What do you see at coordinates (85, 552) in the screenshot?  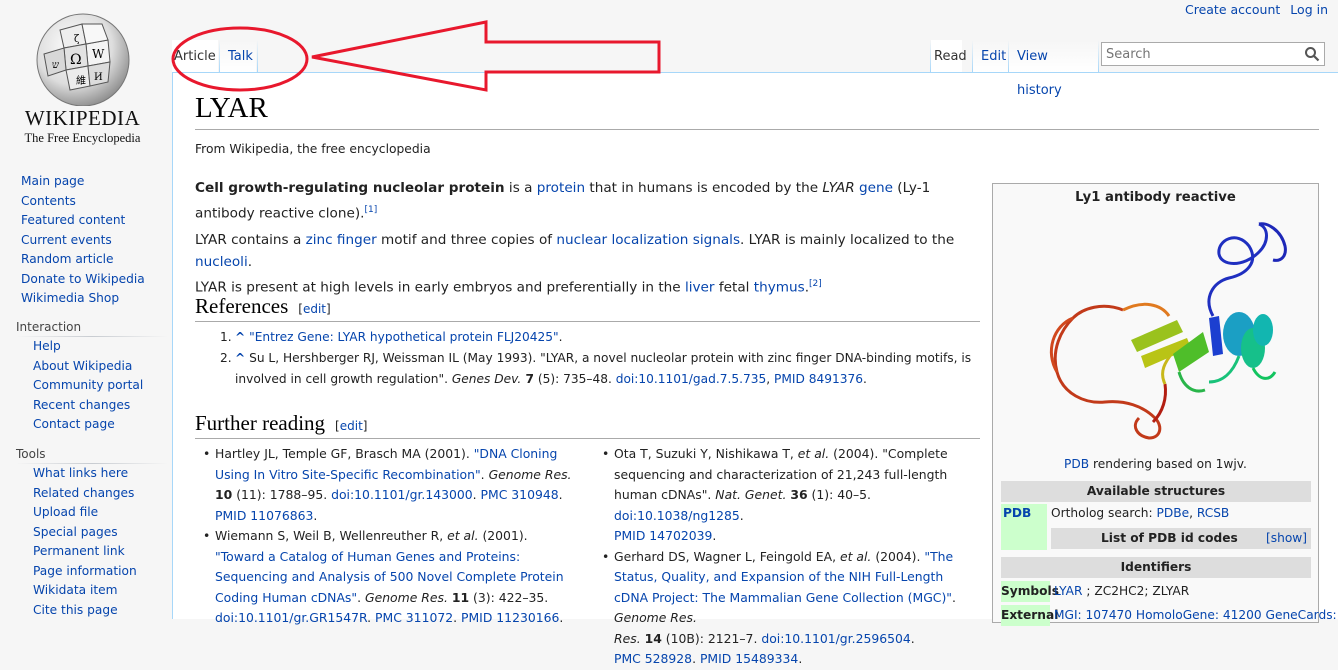 I see `sidebar-item-permanent-link: Permanent link` at bounding box center [85, 552].